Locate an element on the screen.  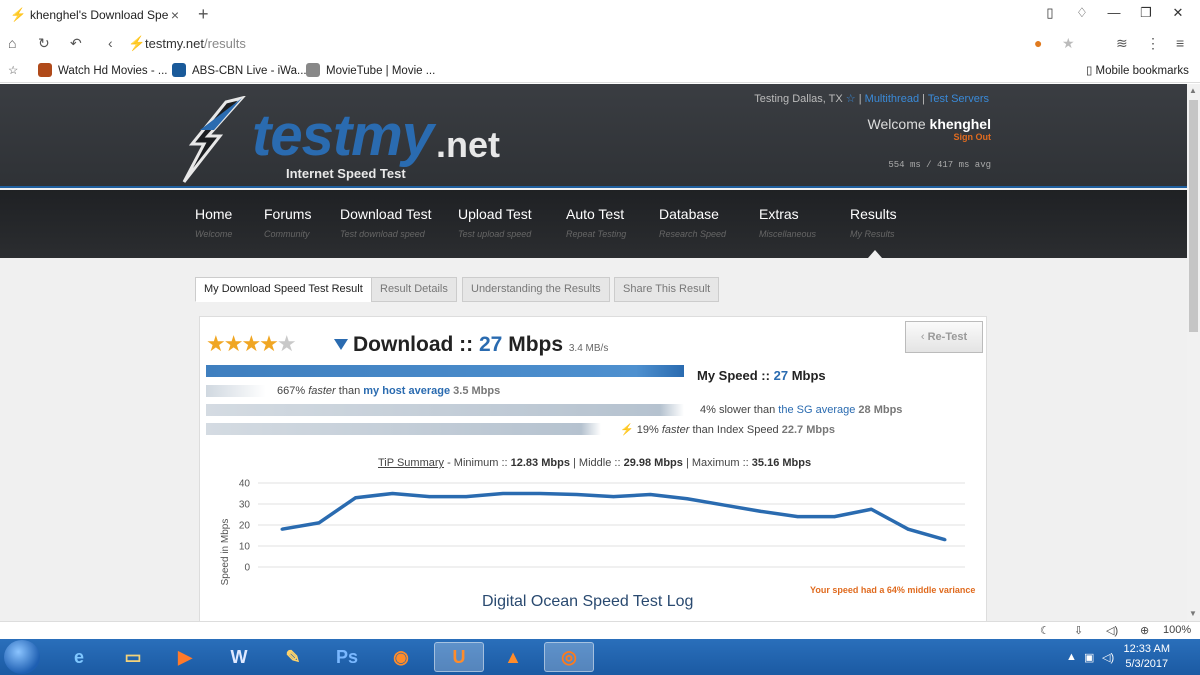
browser-active-icon: ◎ is located at coordinates (569, 657).